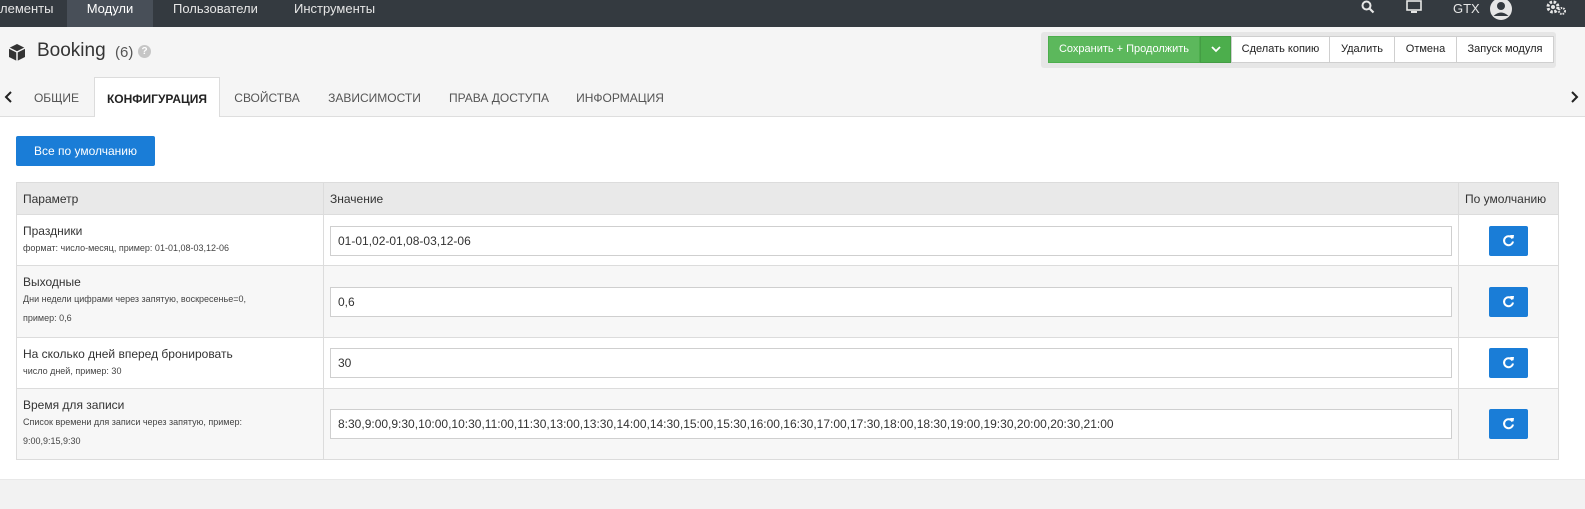 The height and width of the screenshot is (509, 1585). I want to click on param-hint: число дней, пример: 30, so click(72, 371).